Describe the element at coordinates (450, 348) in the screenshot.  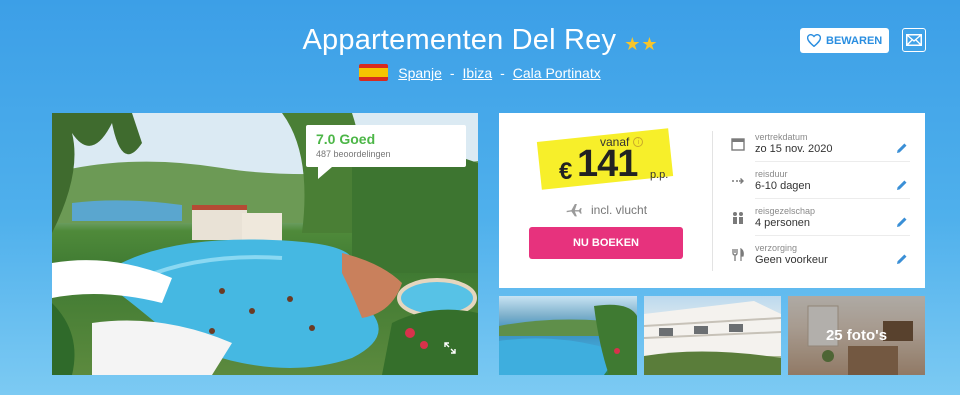
I see `expand-icon` at that location.